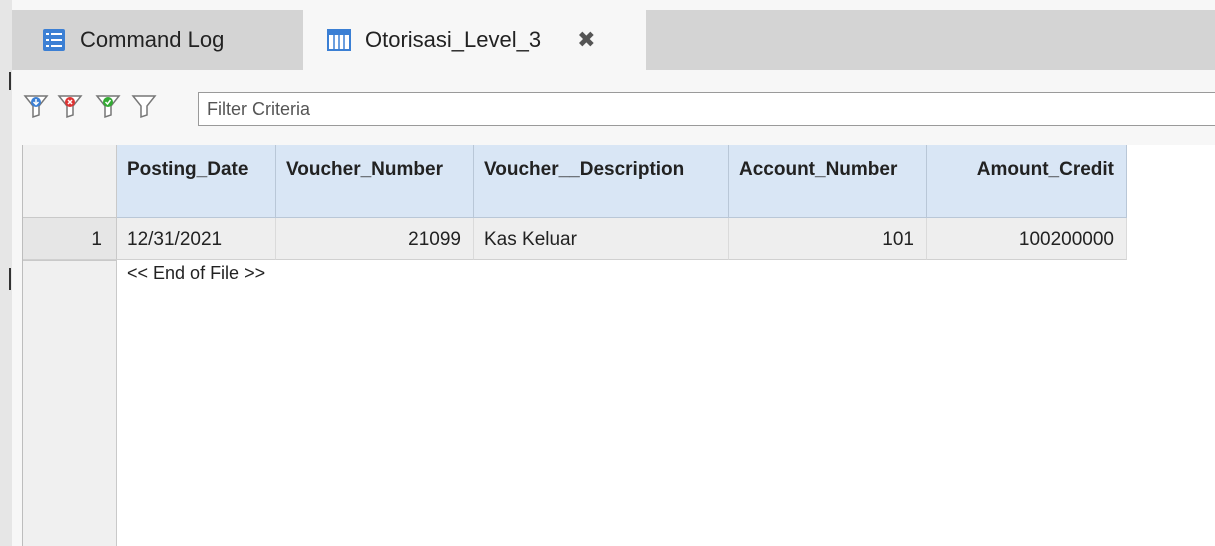 The height and width of the screenshot is (546, 1215). I want to click on window-left-edge, so click(6, 273).